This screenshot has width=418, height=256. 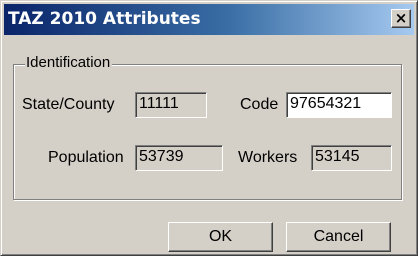 What do you see at coordinates (351, 158) in the screenshot?
I see `workers-field: 53145` at bounding box center [351, 158].